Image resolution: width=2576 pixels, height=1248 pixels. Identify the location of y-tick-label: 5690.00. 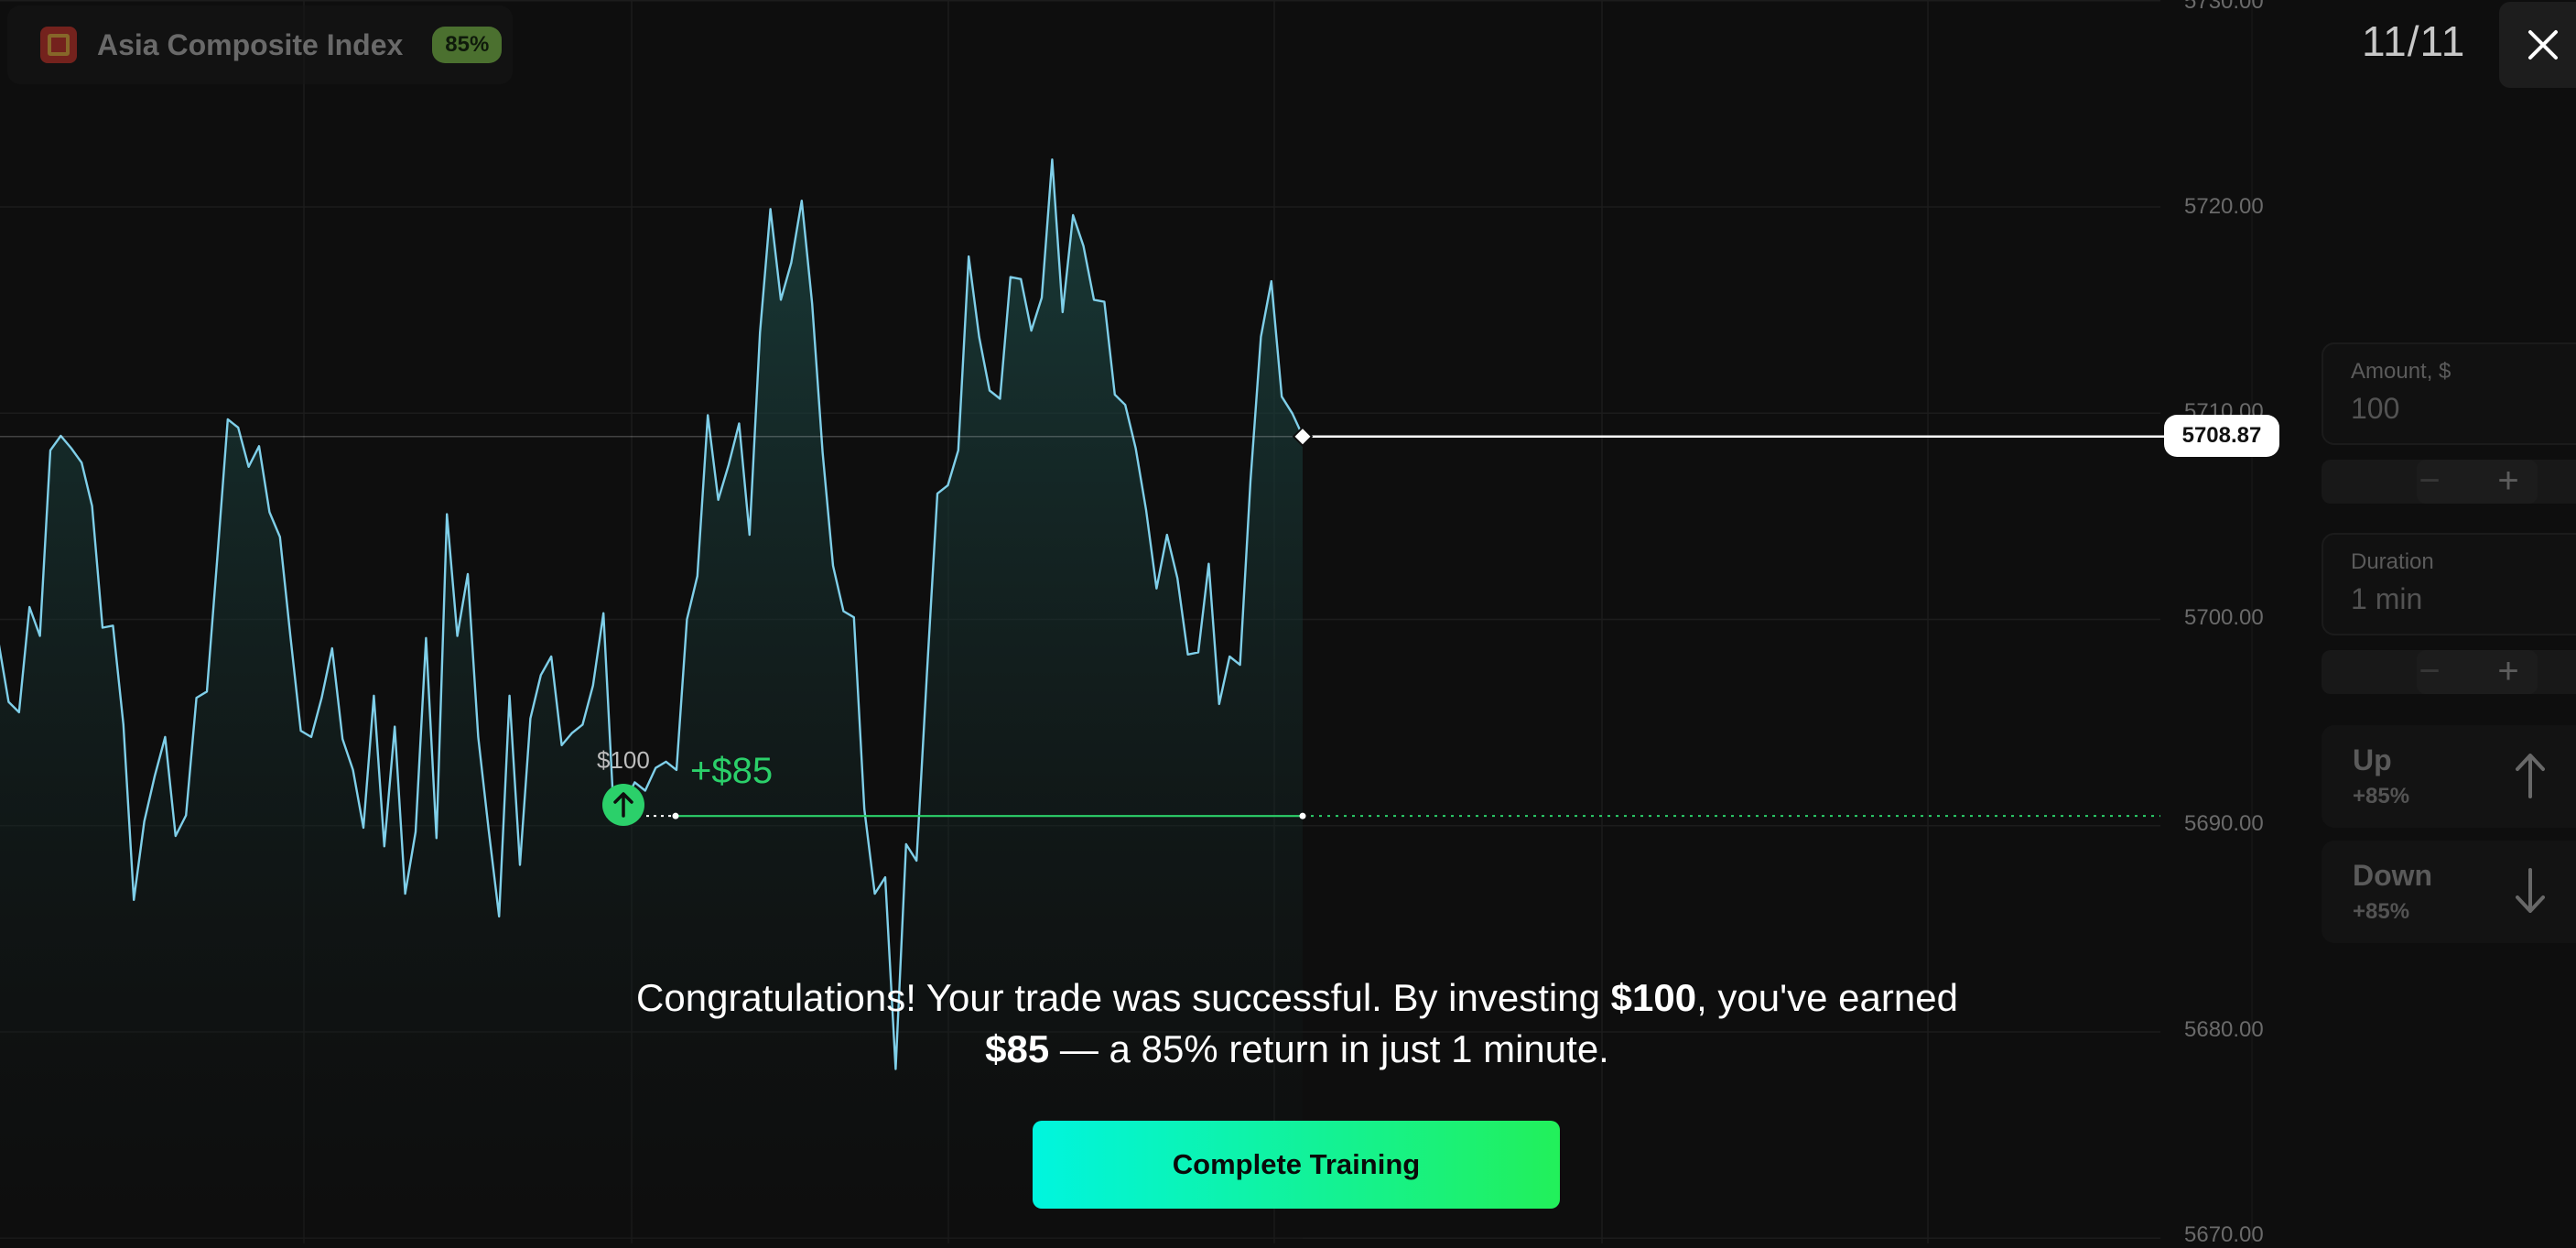
(2224, 823).